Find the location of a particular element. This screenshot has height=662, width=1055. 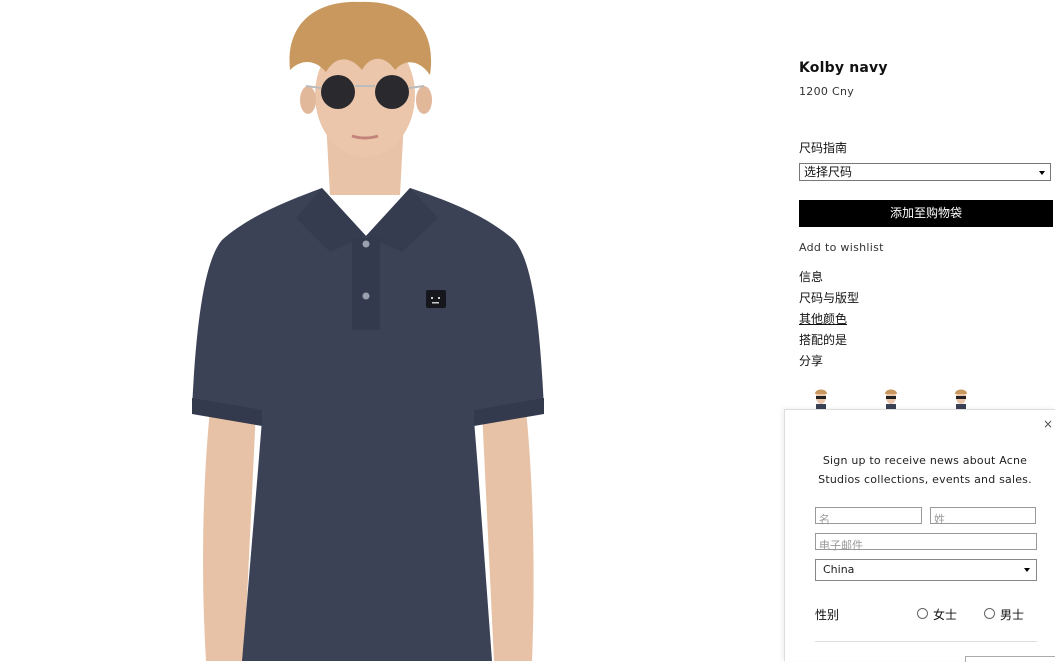

gender-option-female: 女士 is located at coordinates (937, 614).